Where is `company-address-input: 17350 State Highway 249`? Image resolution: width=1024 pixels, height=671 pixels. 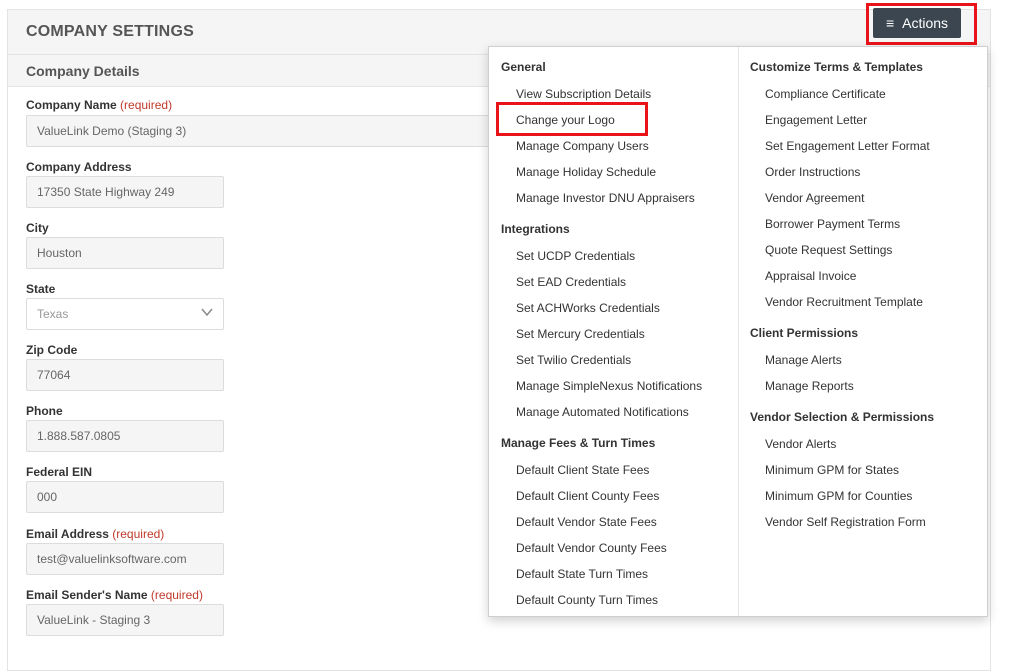 company-address-input: 17350 State Highway 249 is located at coordinates (125, 192).